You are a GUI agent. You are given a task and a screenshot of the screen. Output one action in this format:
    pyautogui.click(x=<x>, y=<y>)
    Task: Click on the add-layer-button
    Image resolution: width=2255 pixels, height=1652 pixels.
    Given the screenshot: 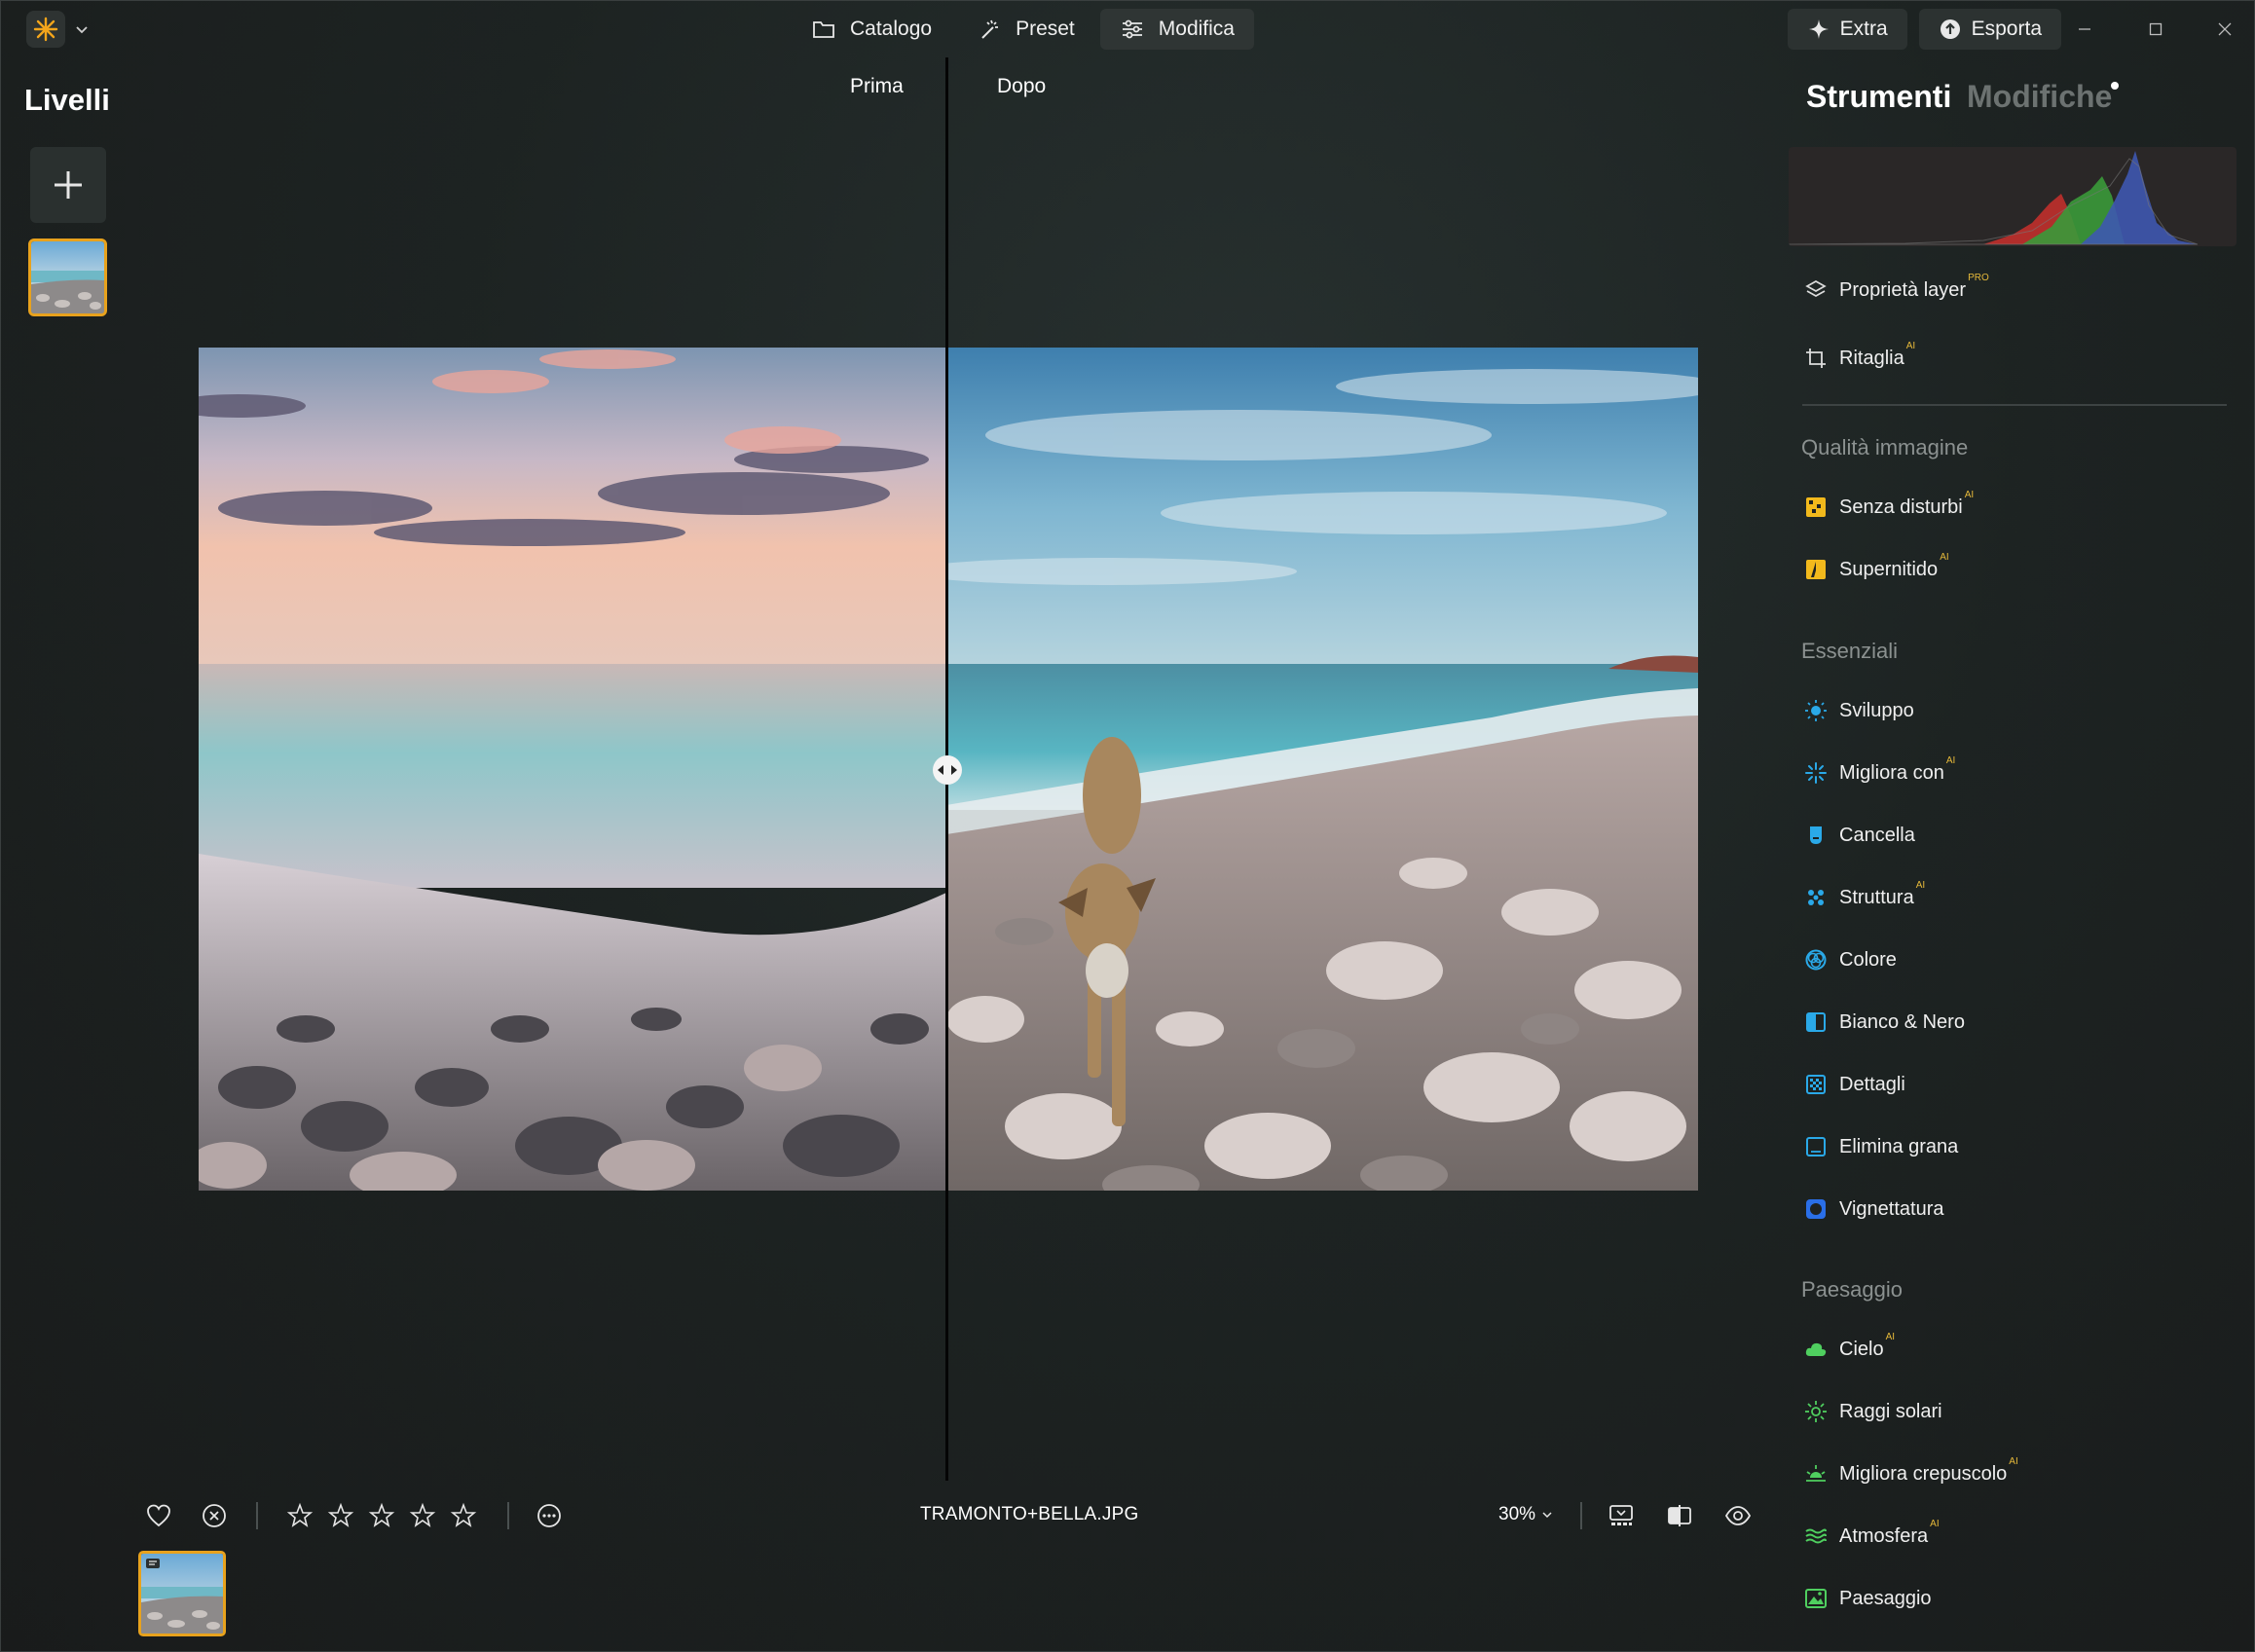 What is the action you would take?
    pyautogui.click(x=68, y=185)
    